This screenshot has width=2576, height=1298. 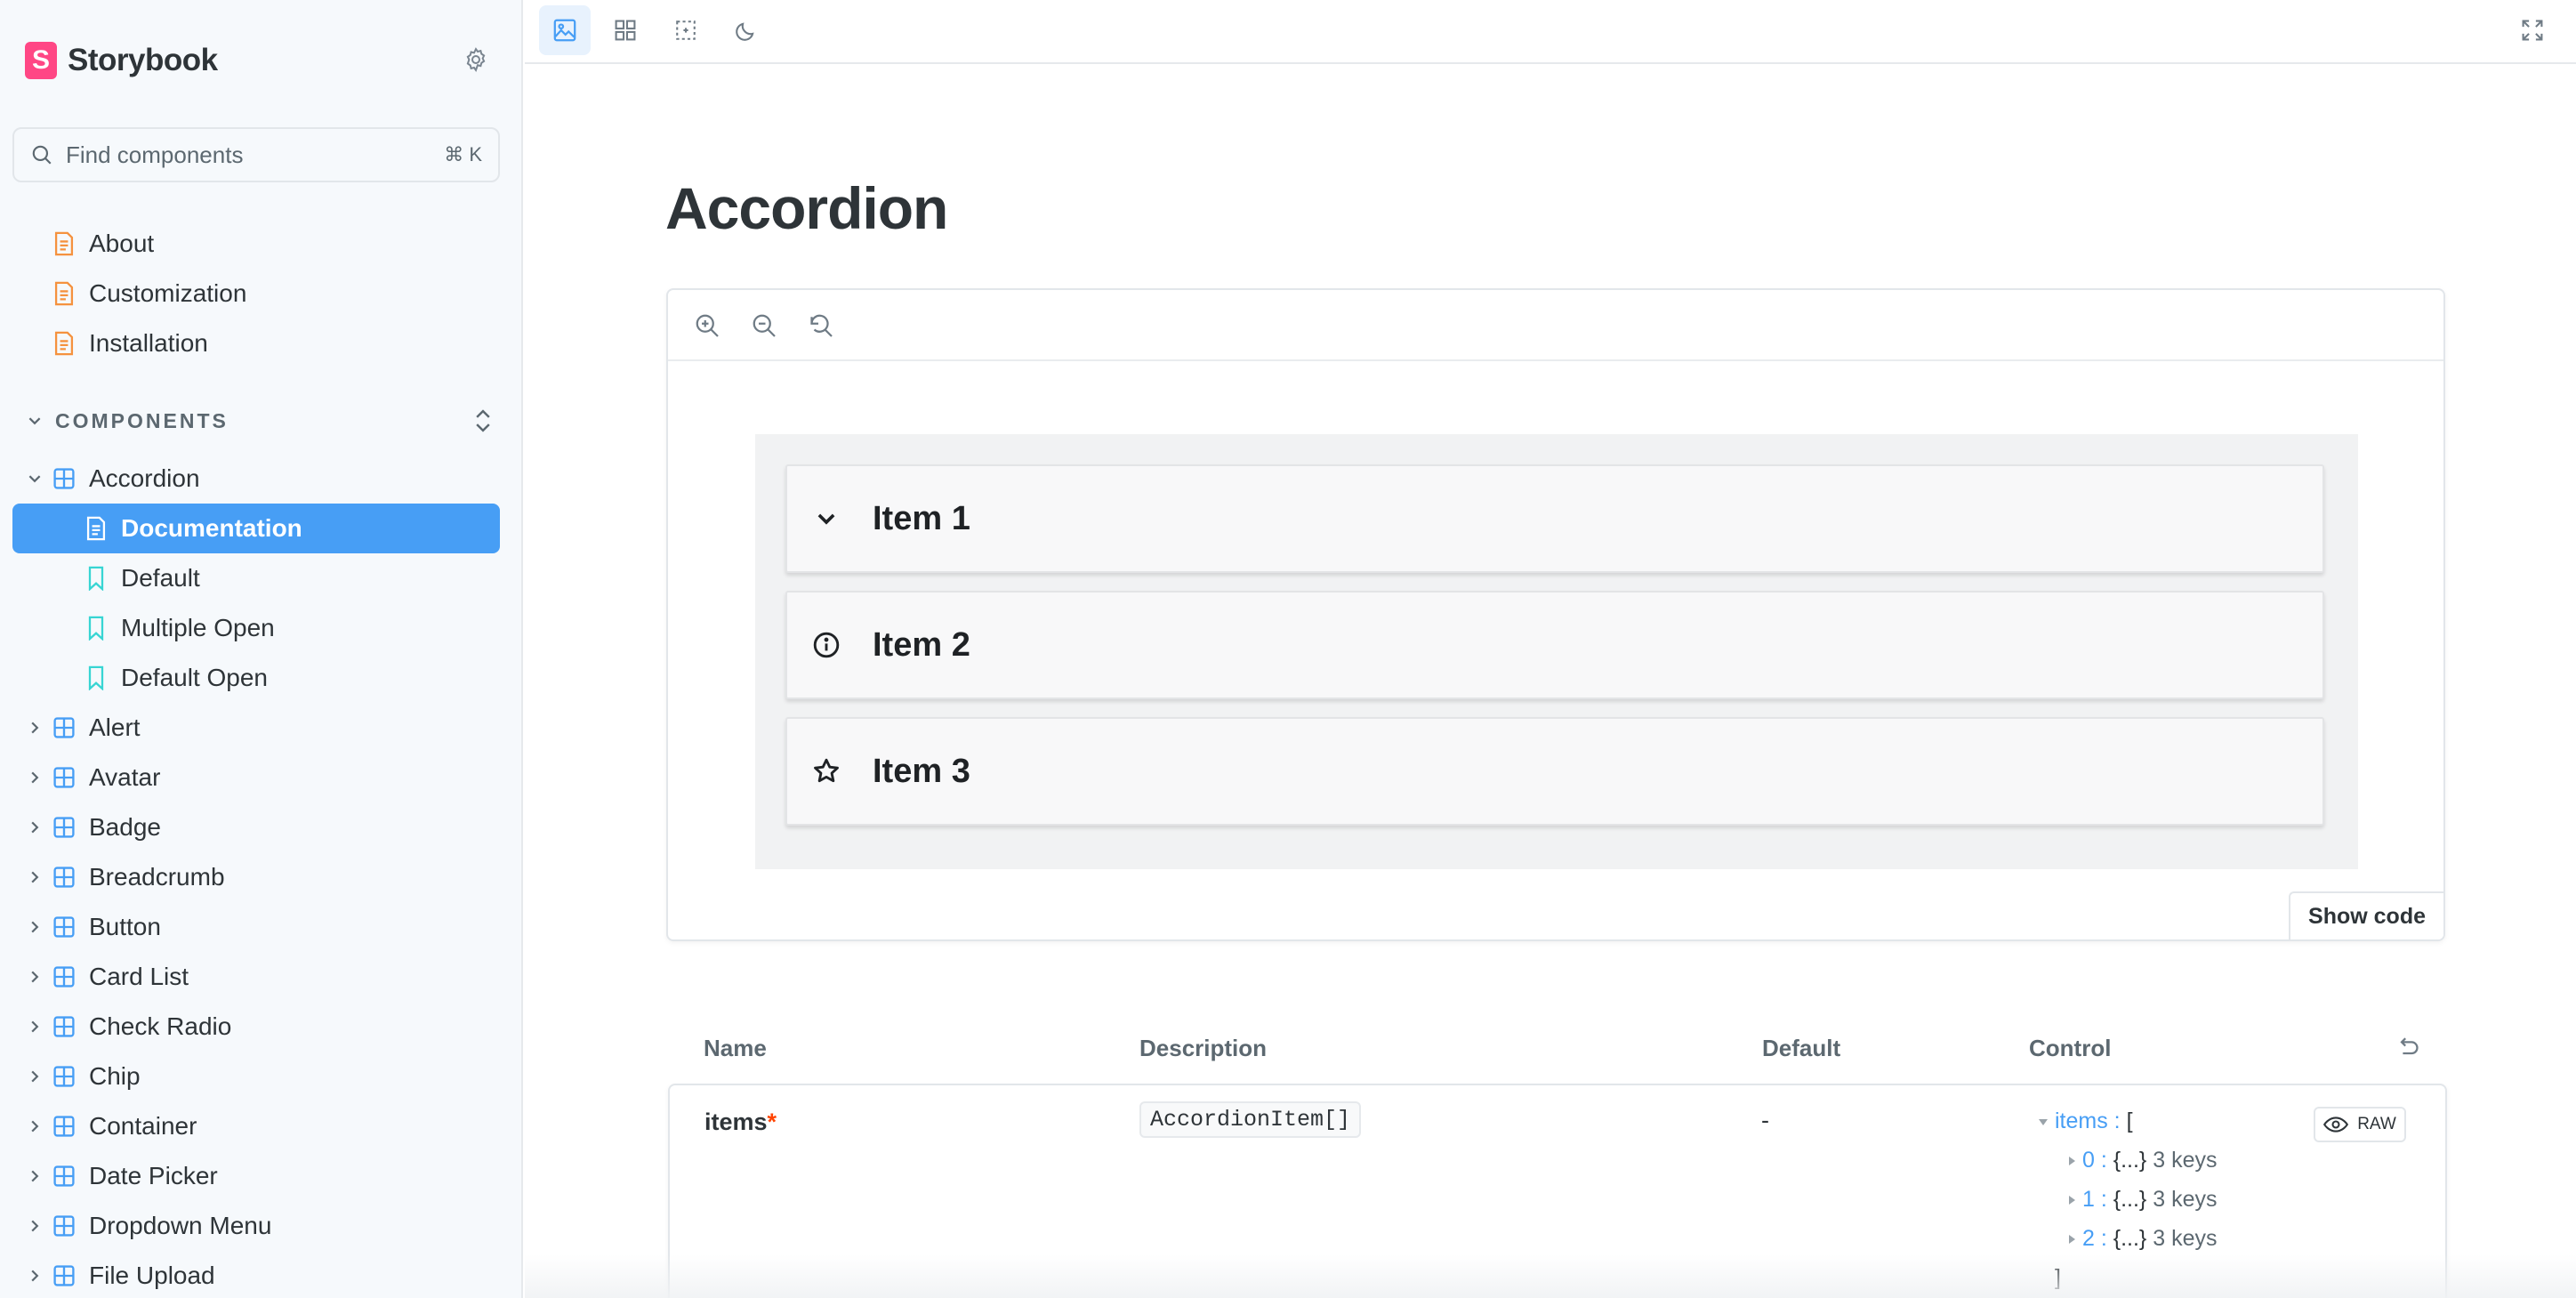 What do you see at coordinates (1250, 1119) in the screenshot?
I see `prop-type: AccordionItem[]` at bounding box center [1250, 1119].